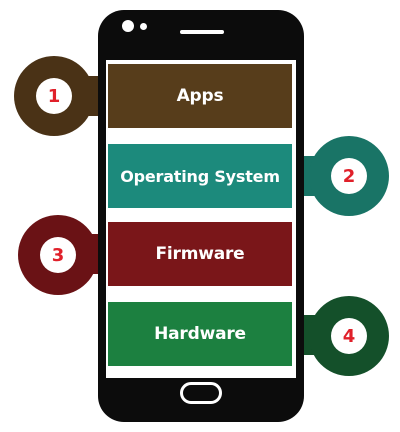 Image resolution: width=400 pixels, height=432 pixels. I want to click on speaker-icon, so click(202, 32).